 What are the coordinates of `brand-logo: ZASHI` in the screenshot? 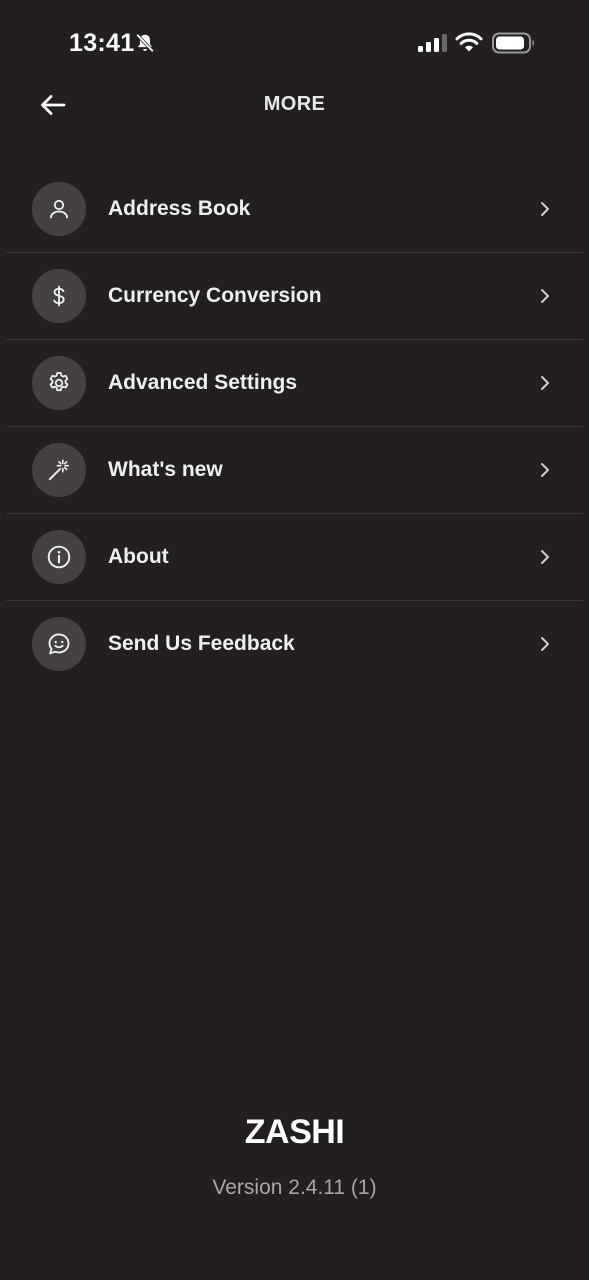 It's located at (294, 1132).